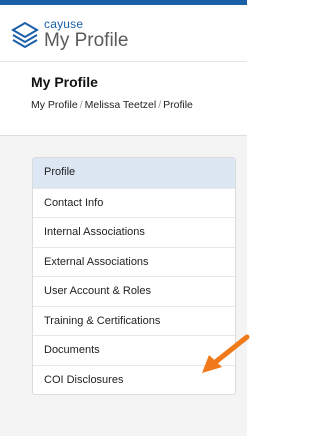 This screenshot has width=320, height=436. I want to click on app-title: My Profile, so click(86, 40).